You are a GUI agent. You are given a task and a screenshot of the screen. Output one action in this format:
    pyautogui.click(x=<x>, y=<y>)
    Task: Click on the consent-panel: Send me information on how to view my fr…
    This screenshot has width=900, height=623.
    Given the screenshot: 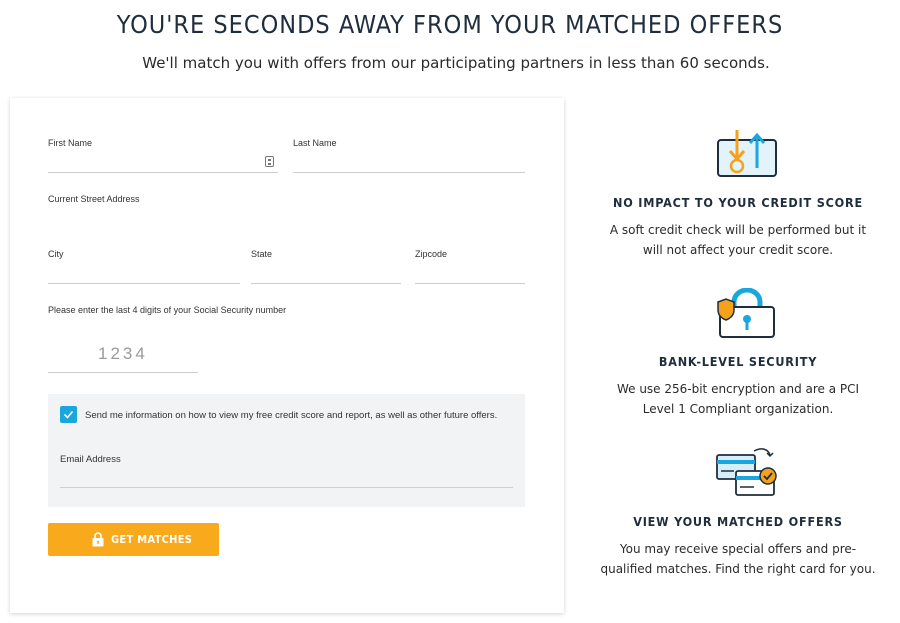 What is the action you would take?
    pyautogui.click(x=286, y=450)
    